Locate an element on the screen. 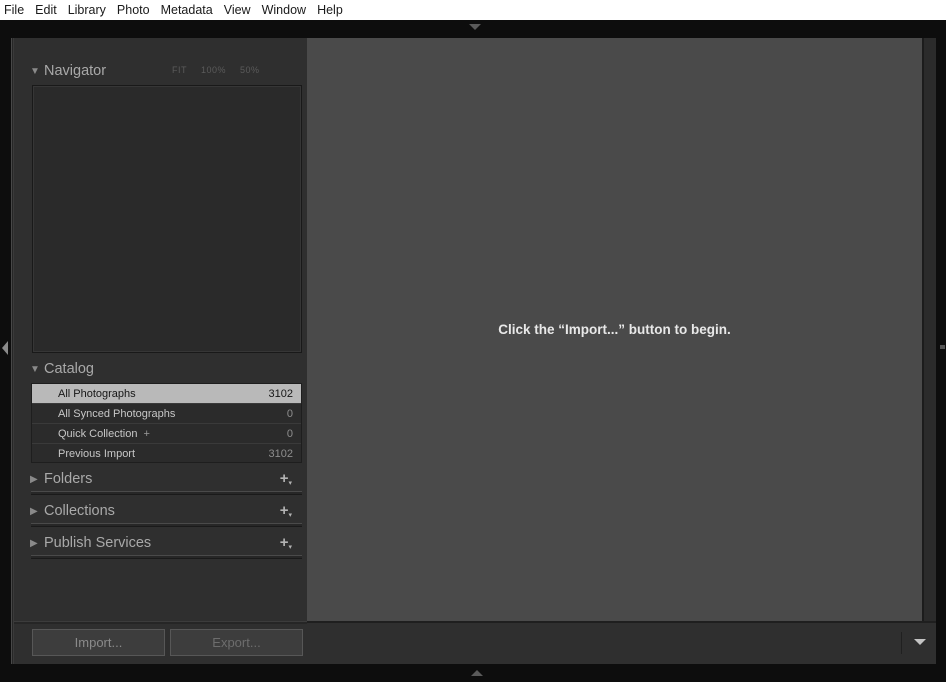 This screenshot has width=946, height=682. catalog-row-label: All Photographs is located at coordinates (97, 393).